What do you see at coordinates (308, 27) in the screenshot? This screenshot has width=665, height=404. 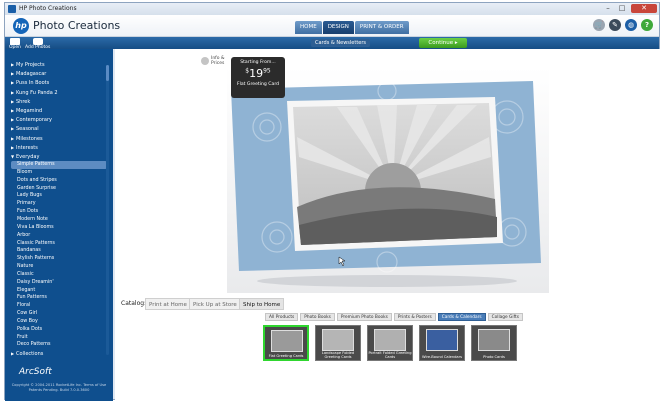 I see `tab-home: HOME` at bounding box center [308, 27].